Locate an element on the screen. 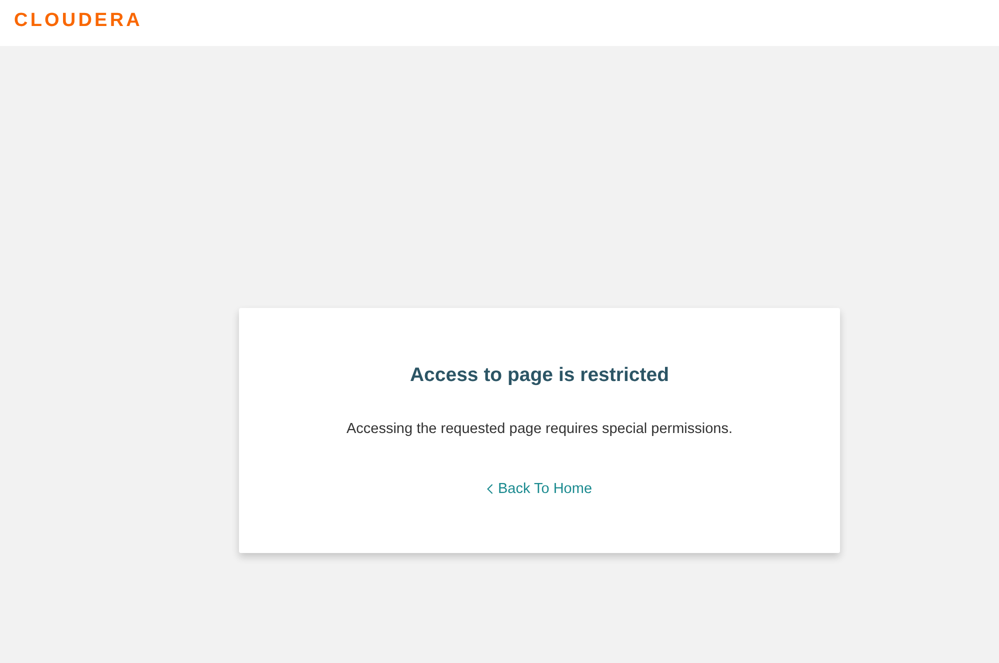 The height and width of the screenshot is (663, 999). page-title: Access to page is restricted is located at coordinates (540, 375).